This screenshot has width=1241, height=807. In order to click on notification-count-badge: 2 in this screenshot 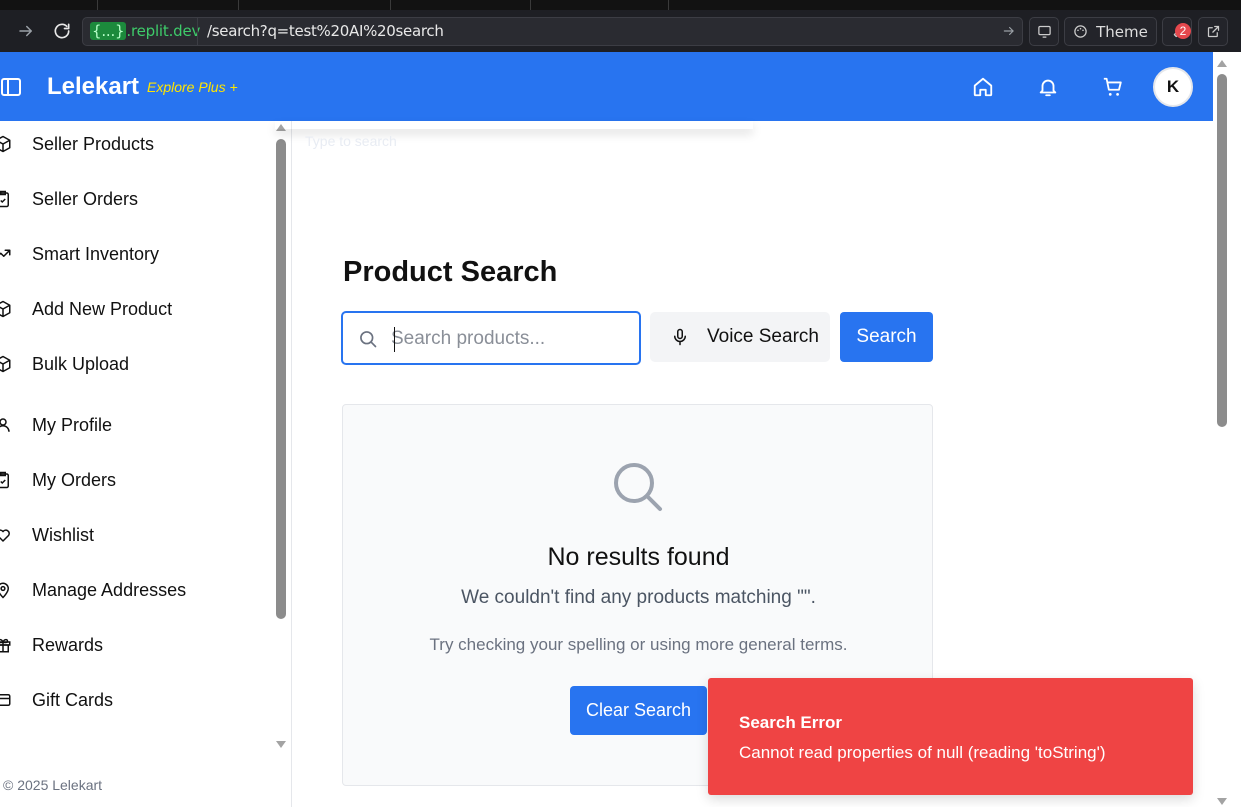, I will do `click(1183, 31)`.